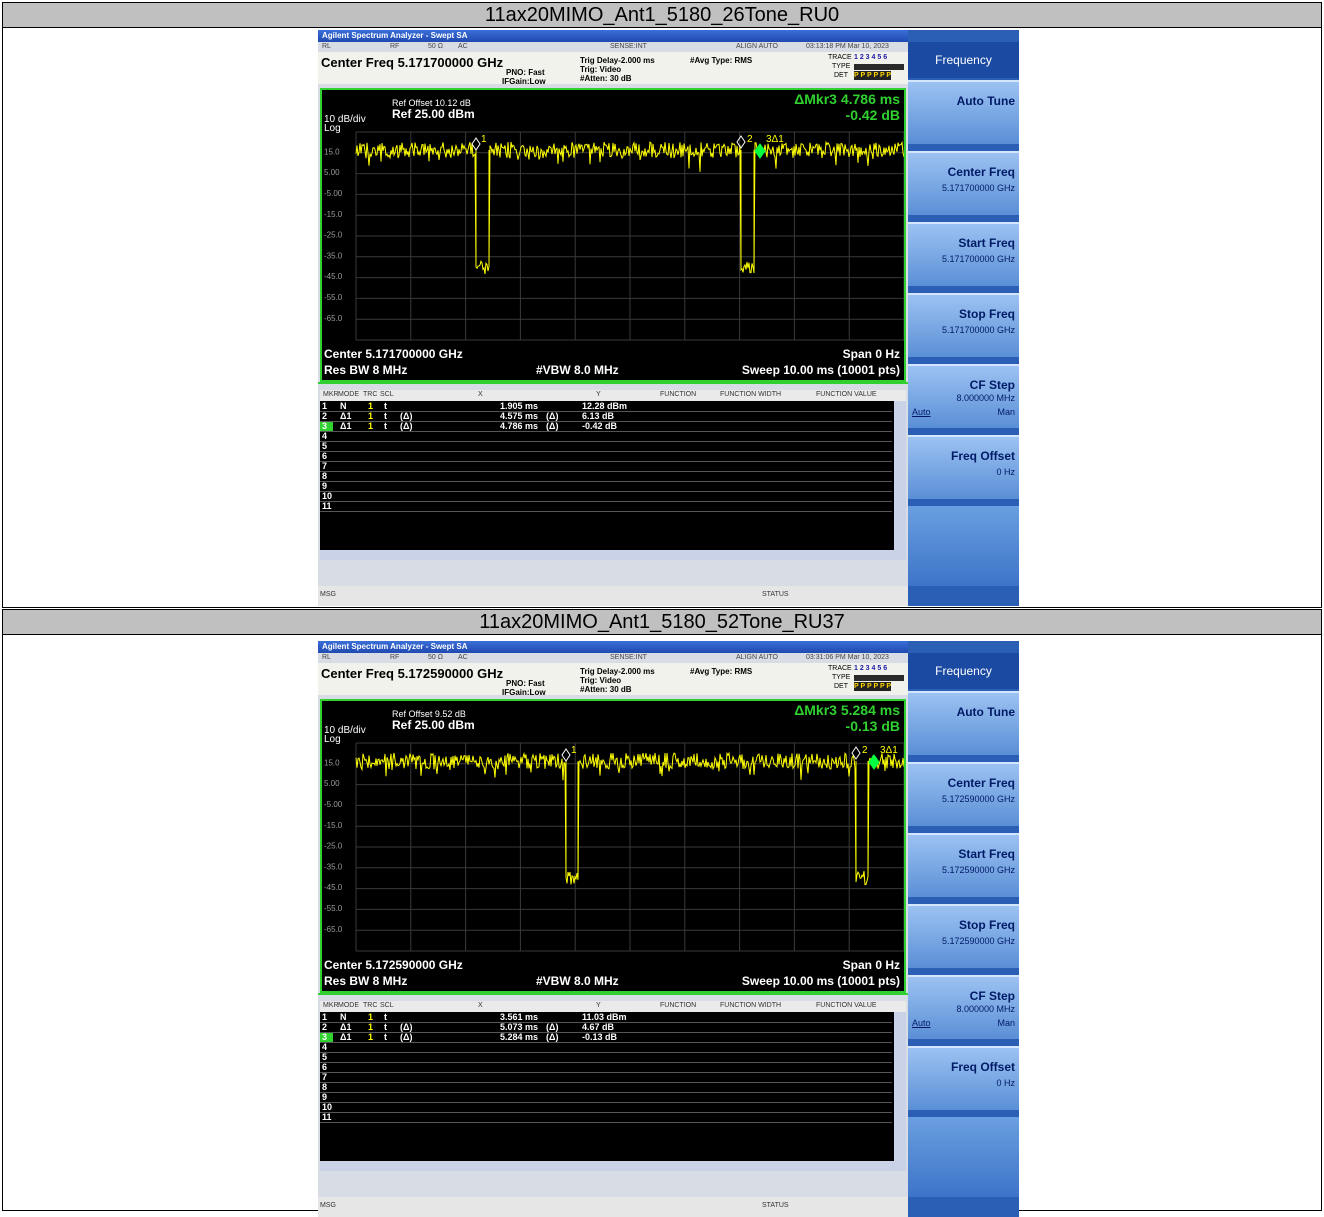 This screenshot has width=1324, height=1217. What do you see at coordinates (617, 60) in the screenshot?
I see `trig-delay-label: Trig Delay-2.000 ms` at bounding box center [617, 60].